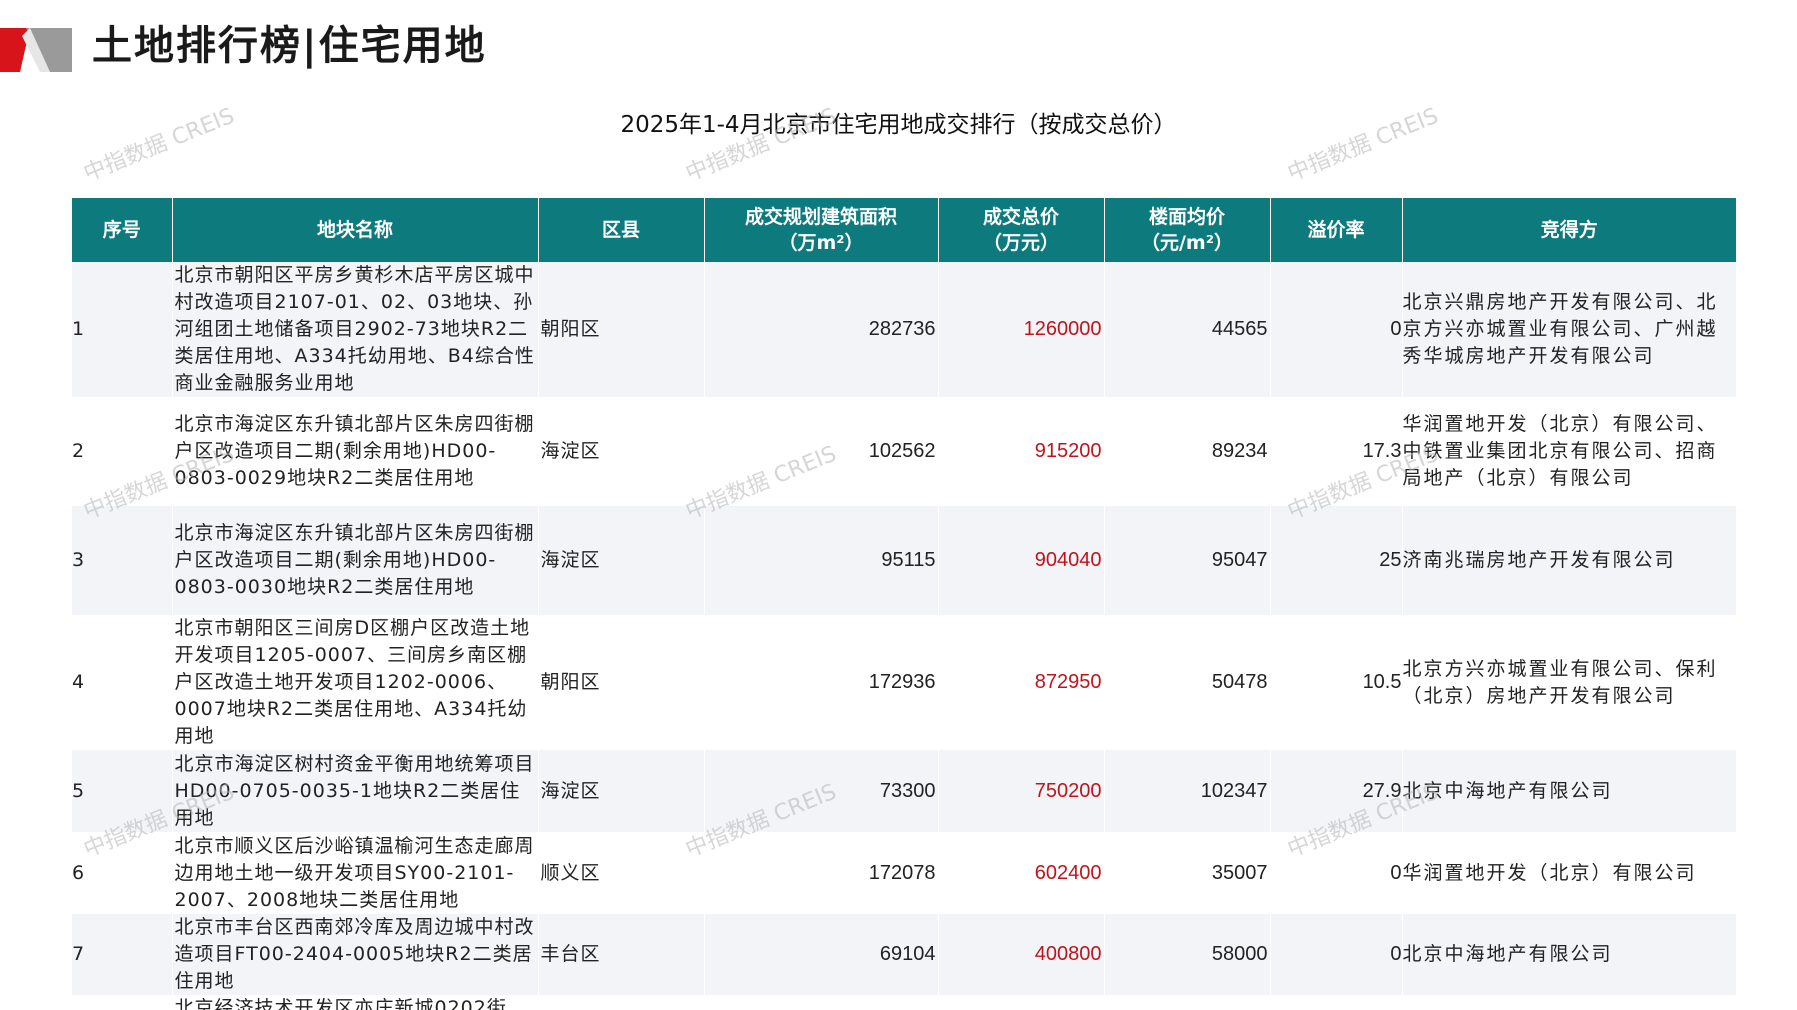  Describe the element at coordinates (1187, 451) in the screenshot. I see `cell-unit-price: 89234` at that location.